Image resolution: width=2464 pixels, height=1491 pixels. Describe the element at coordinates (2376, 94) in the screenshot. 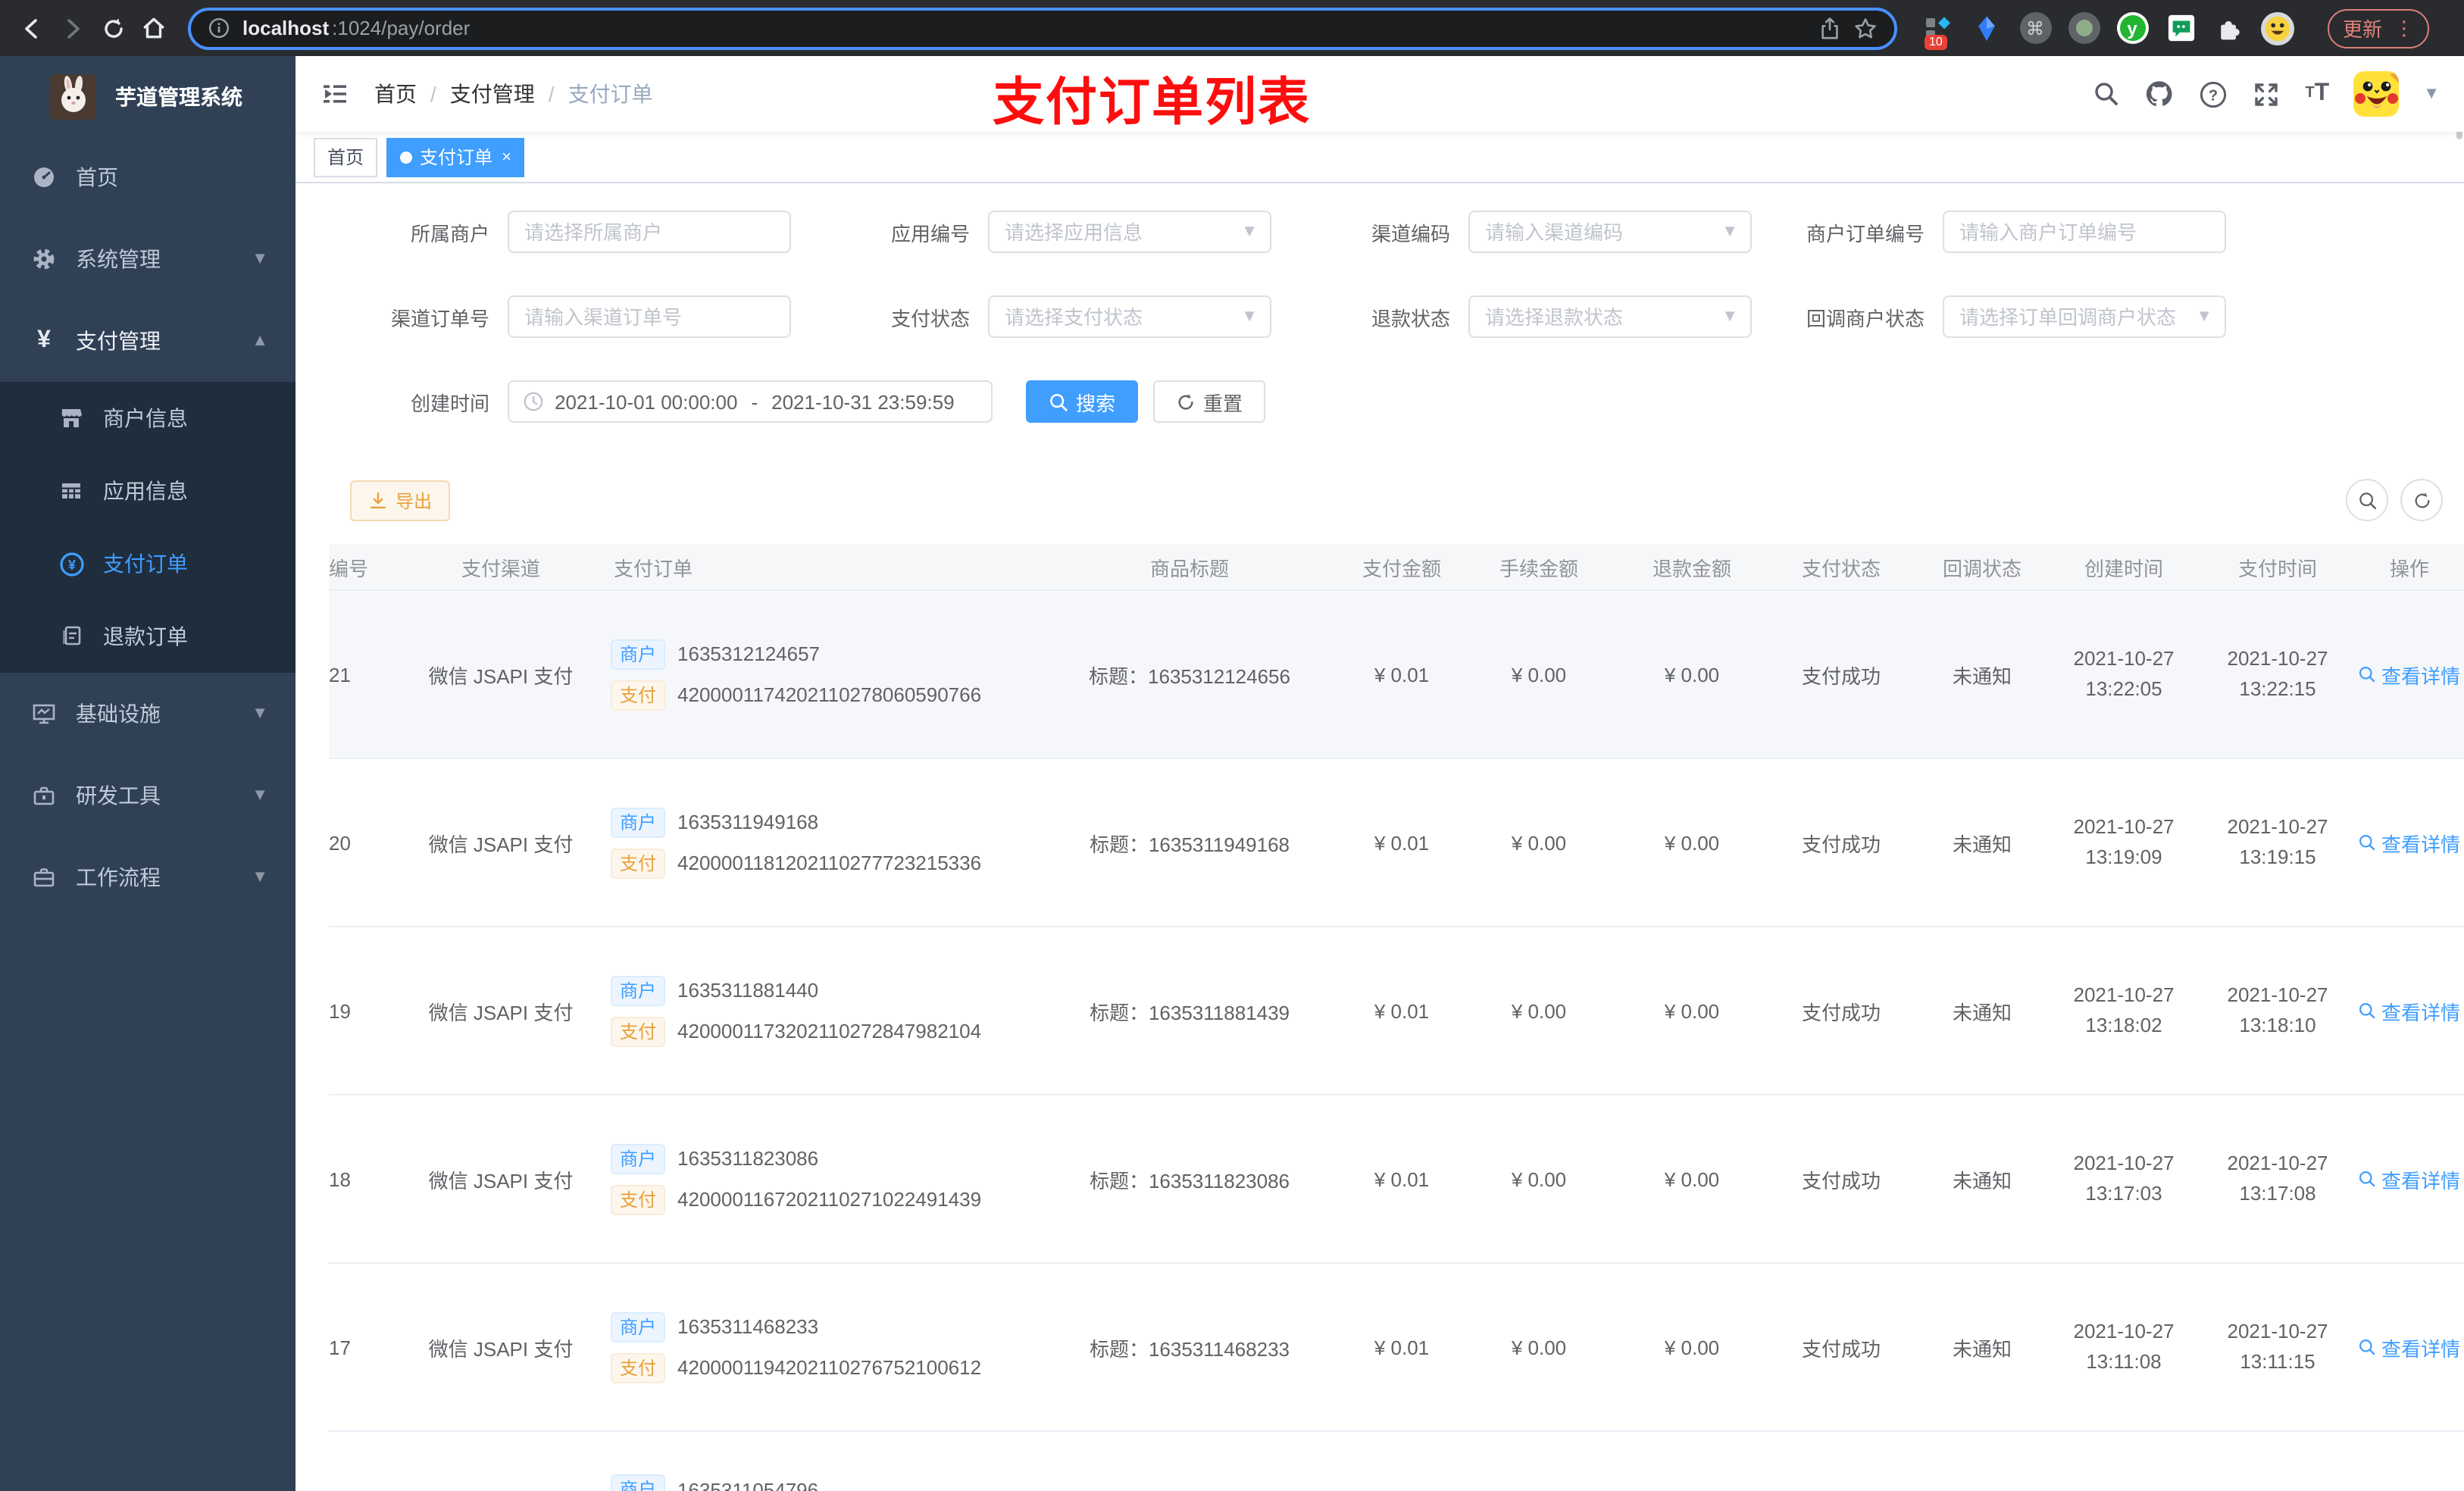

I see `user-avatar` at that location.